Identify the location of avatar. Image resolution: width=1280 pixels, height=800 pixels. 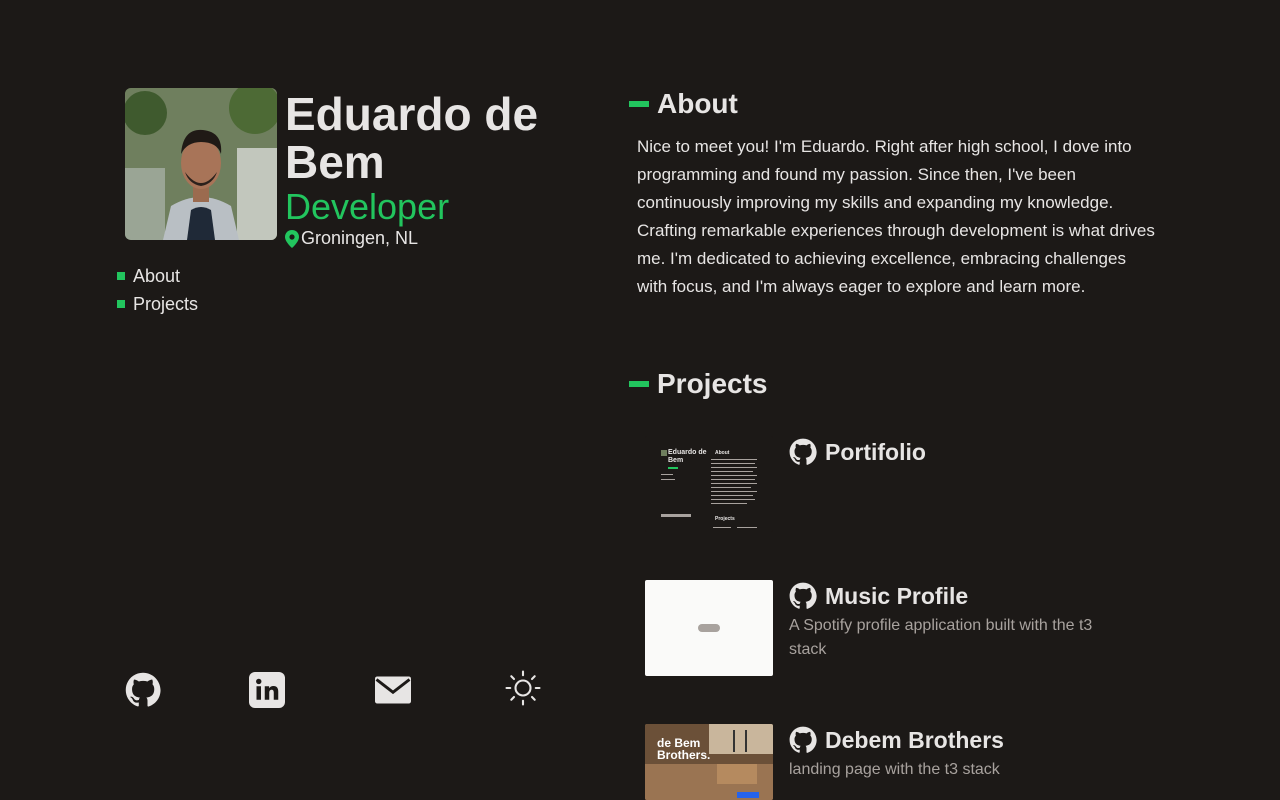
(201, 164).